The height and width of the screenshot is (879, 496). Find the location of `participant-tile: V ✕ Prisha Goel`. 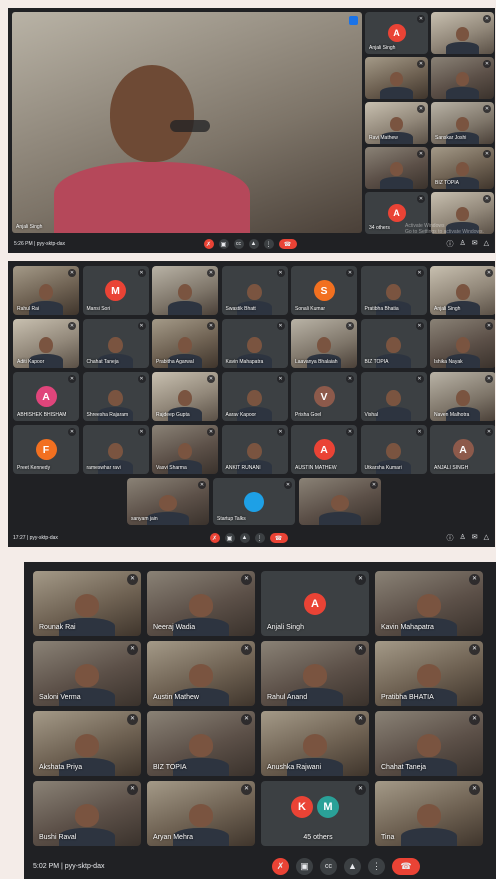

participant-tile: V ✕ Prisha Goel is located at coordinates (324, 396).